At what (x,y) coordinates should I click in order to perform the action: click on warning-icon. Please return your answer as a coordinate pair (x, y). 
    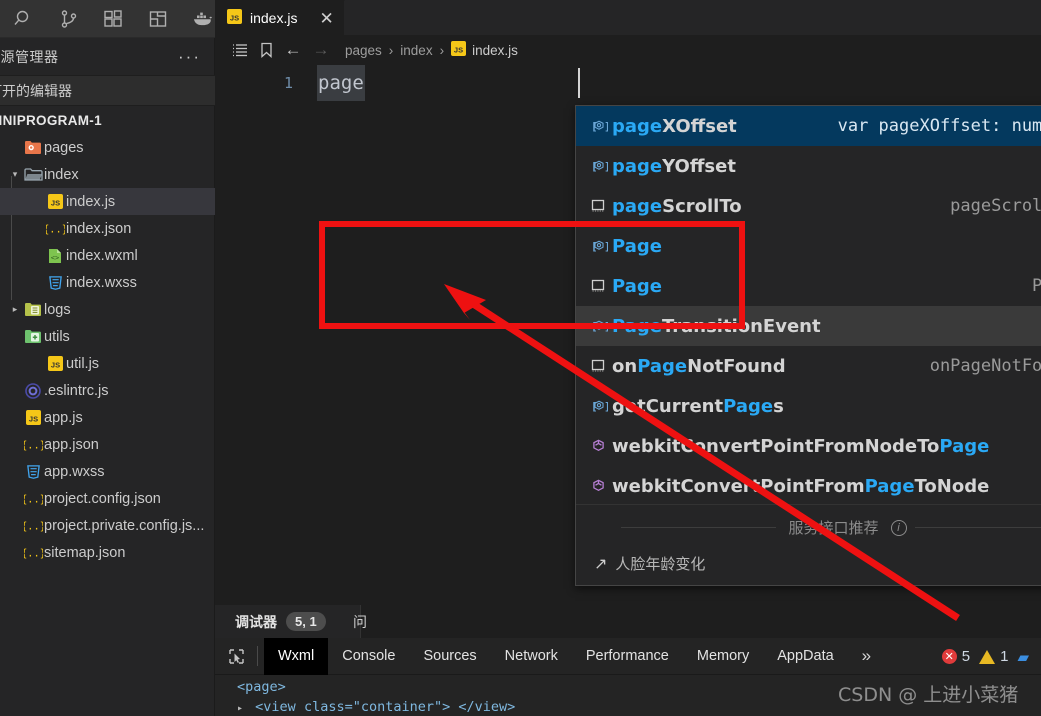
    Looking at the image, I should click on (987, 656).